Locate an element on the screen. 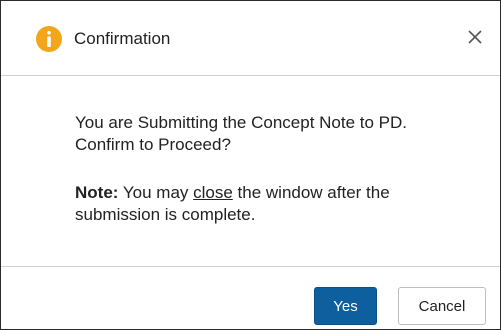 The height and width of the screenshot is (330, 501). close-button is located at coordinates (475, 37).